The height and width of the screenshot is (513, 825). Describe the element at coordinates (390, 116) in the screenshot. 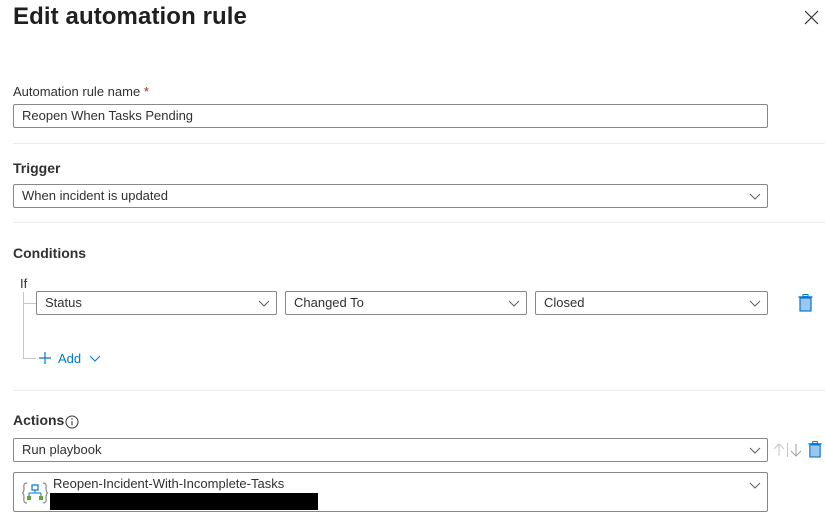

I see `rule-name-input: Reopen When Tasks Pending` at that location.